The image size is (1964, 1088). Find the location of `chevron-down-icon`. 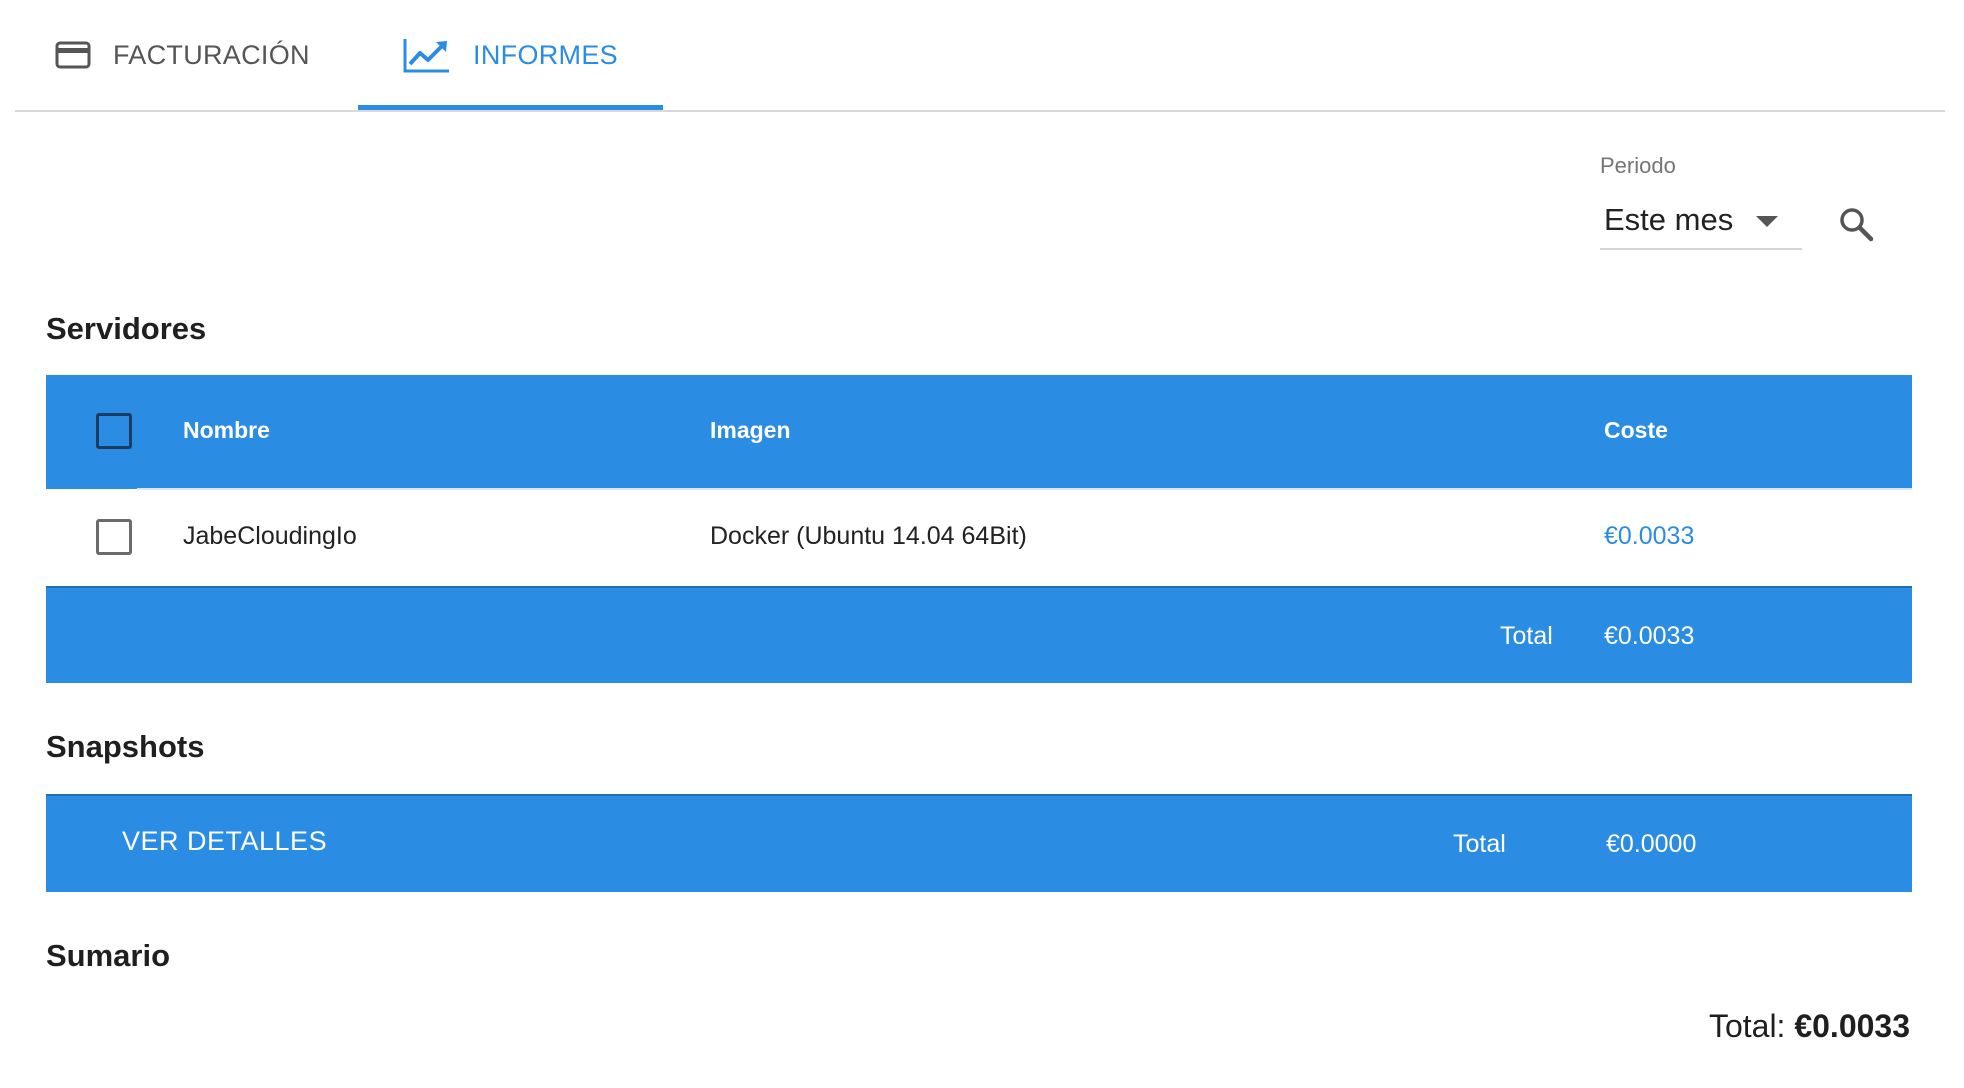

chevron-down-icon is located at coordinates (1767, 221).